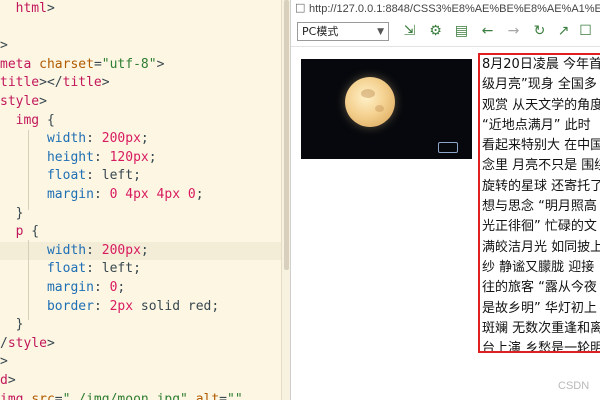 Image resolution: width=600 pixels, height=400 pixels. Describe the element at coordinates (541, 247) in the screenshot. I see `paragraph-line: 满皎洁月光 如同披上` at that location.